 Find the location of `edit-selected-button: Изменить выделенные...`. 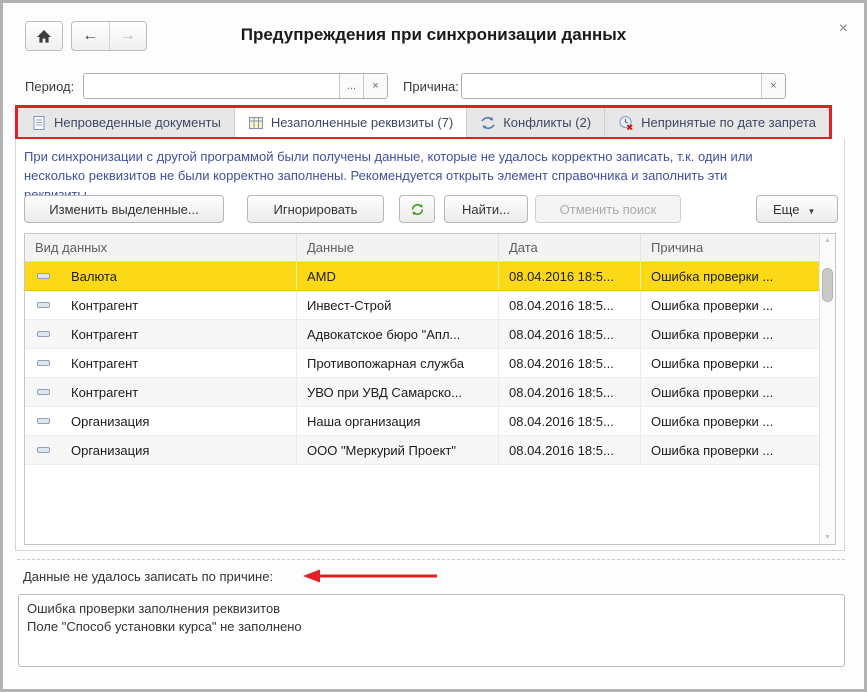

edit-selected-button: Изменить выделенные... is located at coordinates (124, 209).